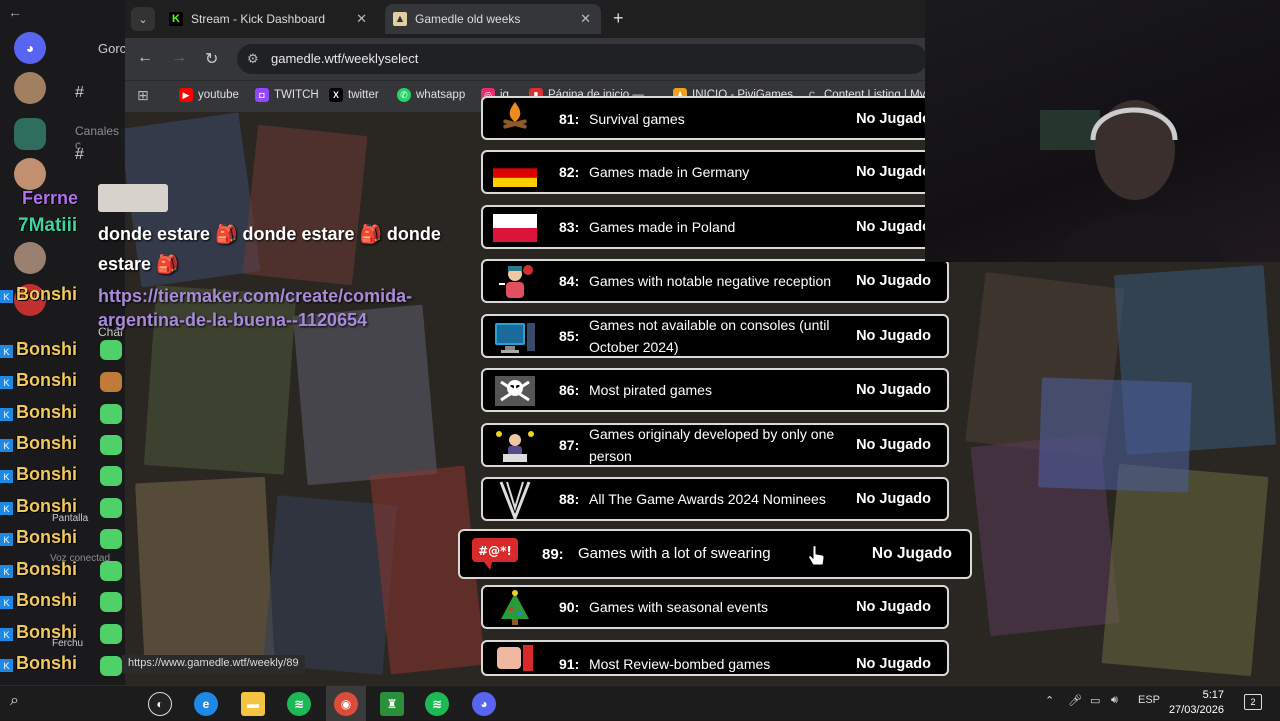 The width and height of the screenshot is (1280, 721). Describe the element at coordinates (345, 58) in the screenshot. I see `url-text: gamedle.wtf/weeklyselect` at that location.